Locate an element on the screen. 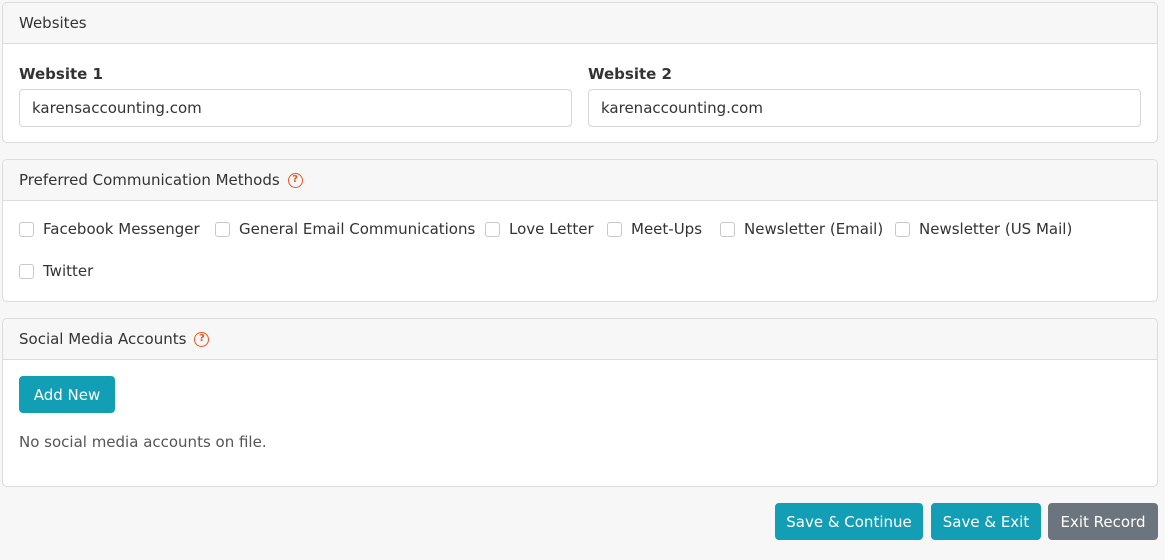  social-media-title: Social Media Accounts is located at coordinates (103, 339).